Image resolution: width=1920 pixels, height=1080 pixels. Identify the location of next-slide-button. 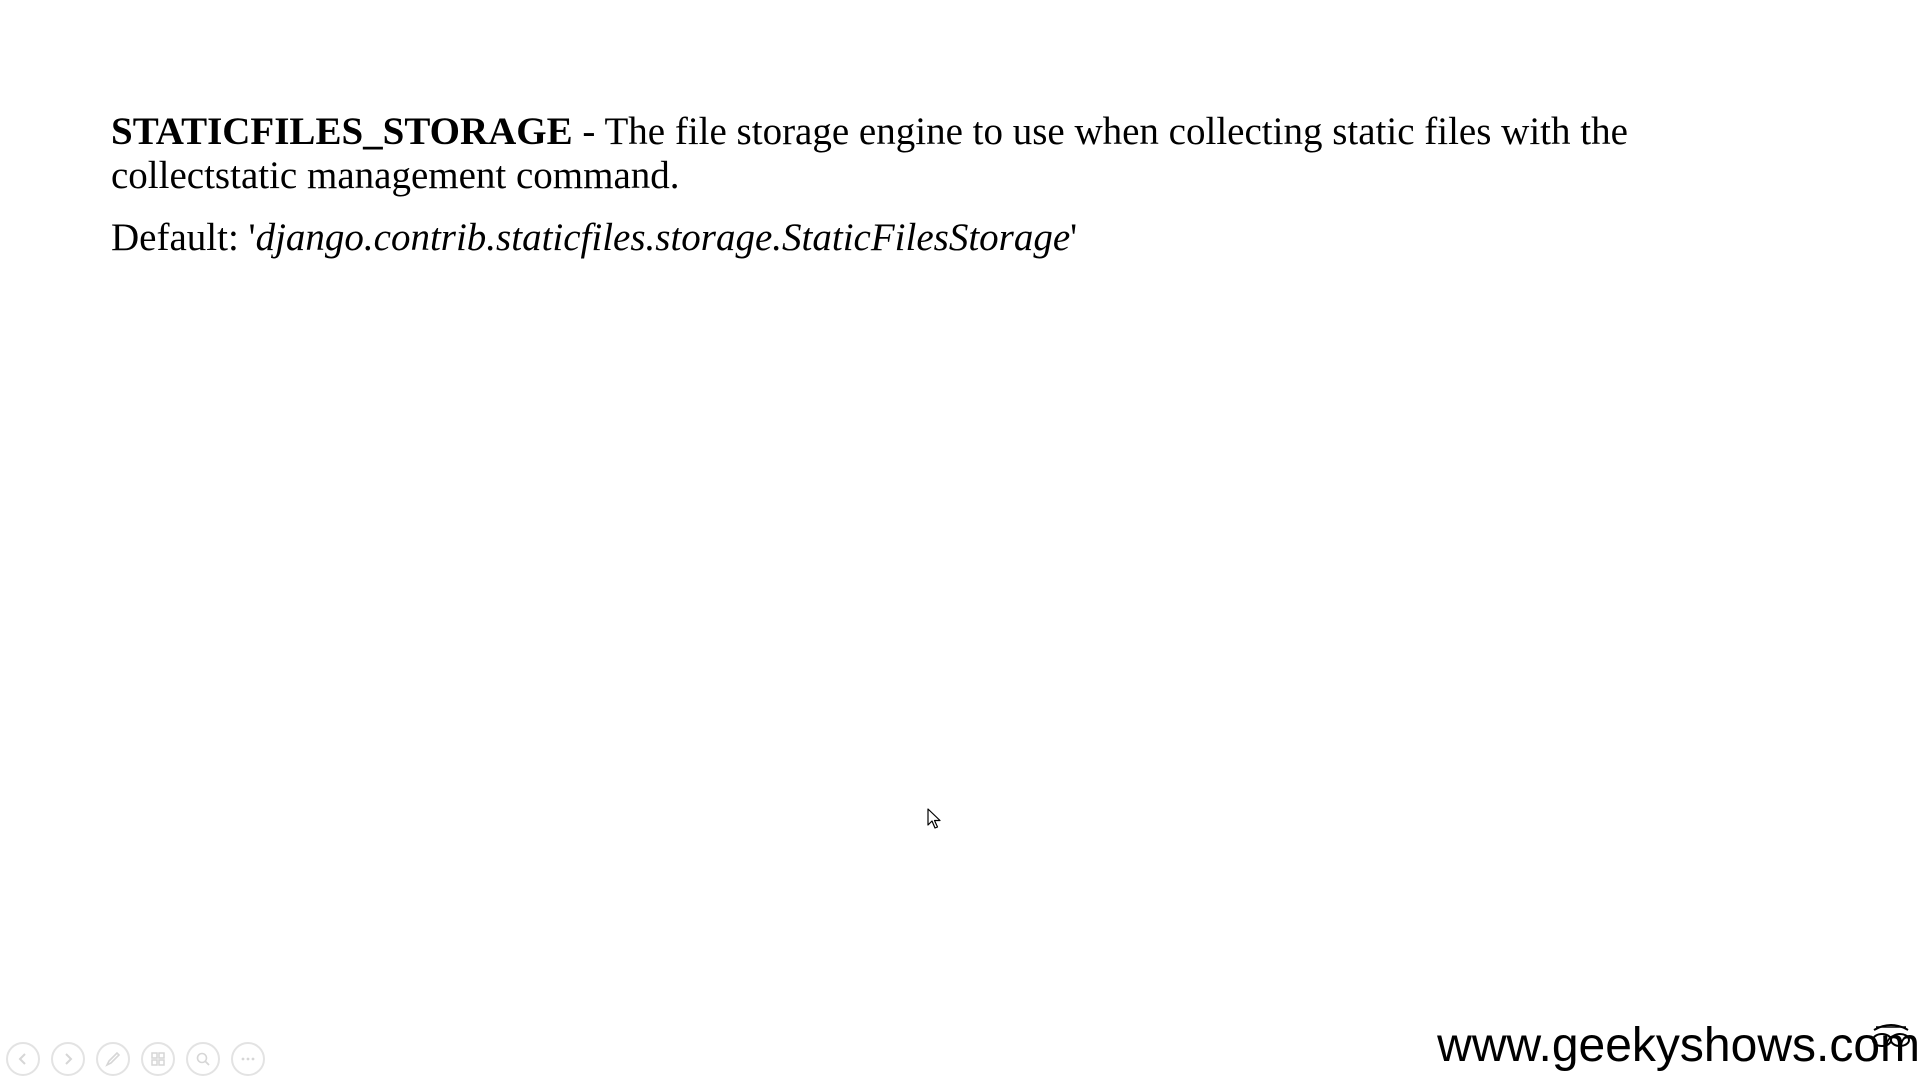
(68, 1059).